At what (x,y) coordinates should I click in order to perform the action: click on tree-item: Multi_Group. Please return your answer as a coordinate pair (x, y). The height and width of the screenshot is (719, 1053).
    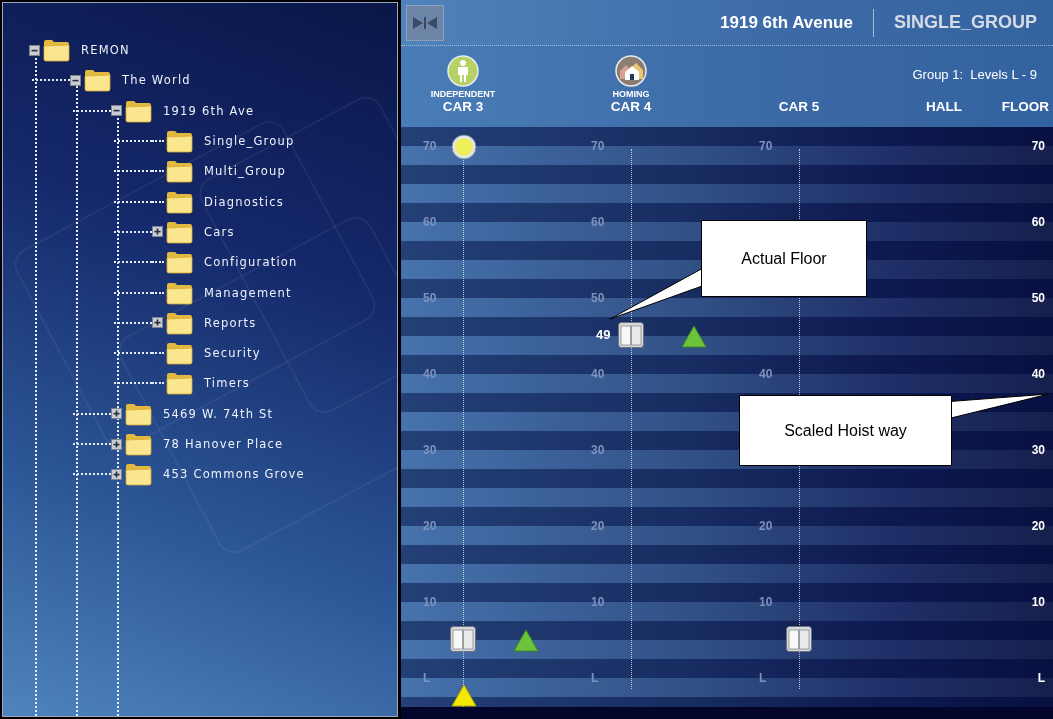
    Looking at the image, I should click on (245, 171).